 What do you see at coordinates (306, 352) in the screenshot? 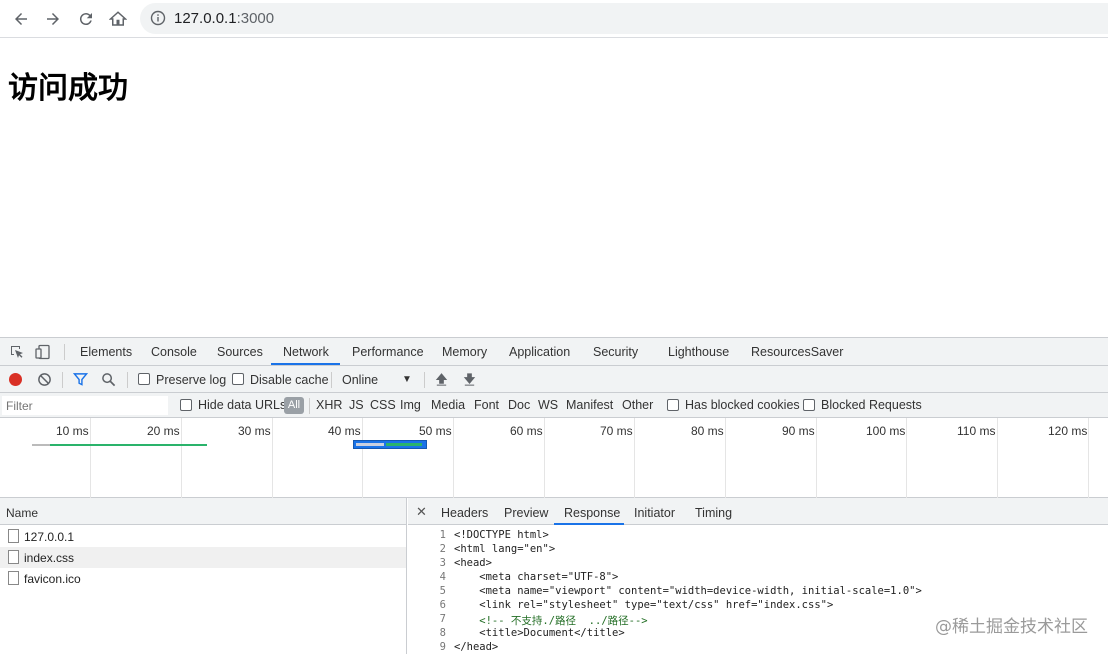
I see `tab-network: Network` at bounding box center [306, 352].